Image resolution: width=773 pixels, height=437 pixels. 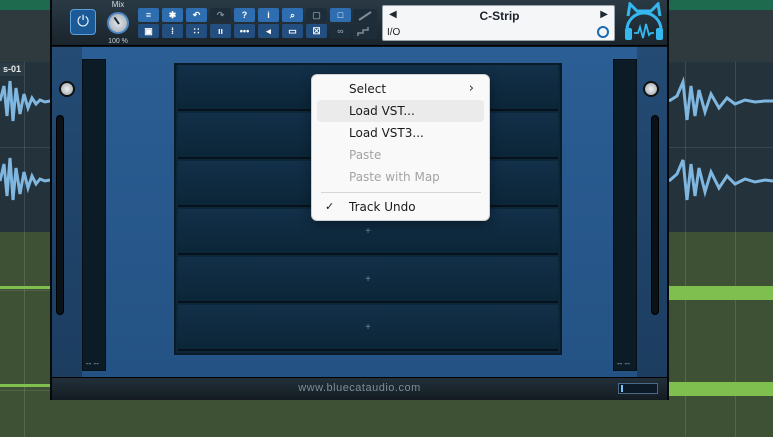 I want to click on speaker-icon: ◂, so click(x=268, y=31).